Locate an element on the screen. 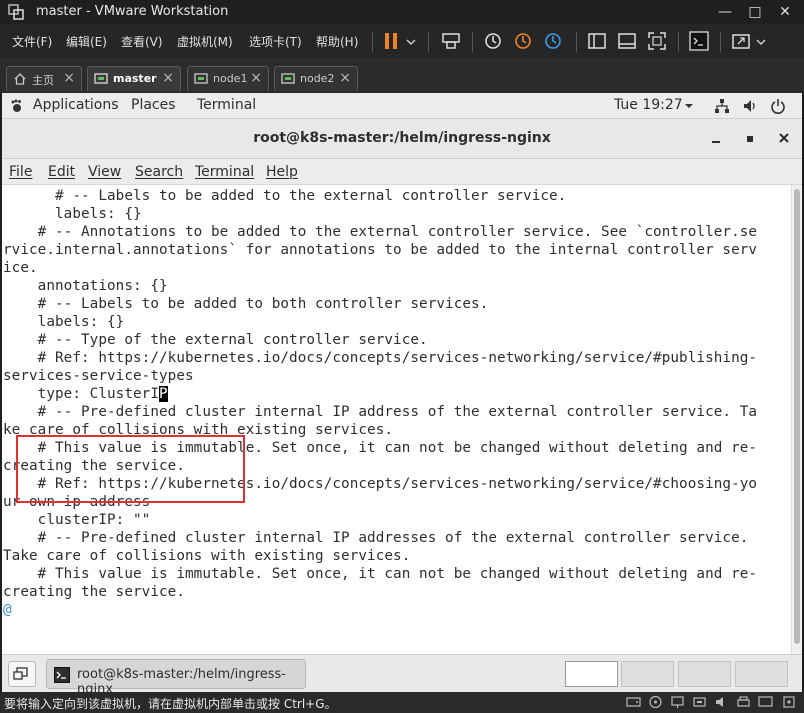 The height and width of the screenshot is (713, 804). cd-dvd-icon is located at coordinates (655, 702).